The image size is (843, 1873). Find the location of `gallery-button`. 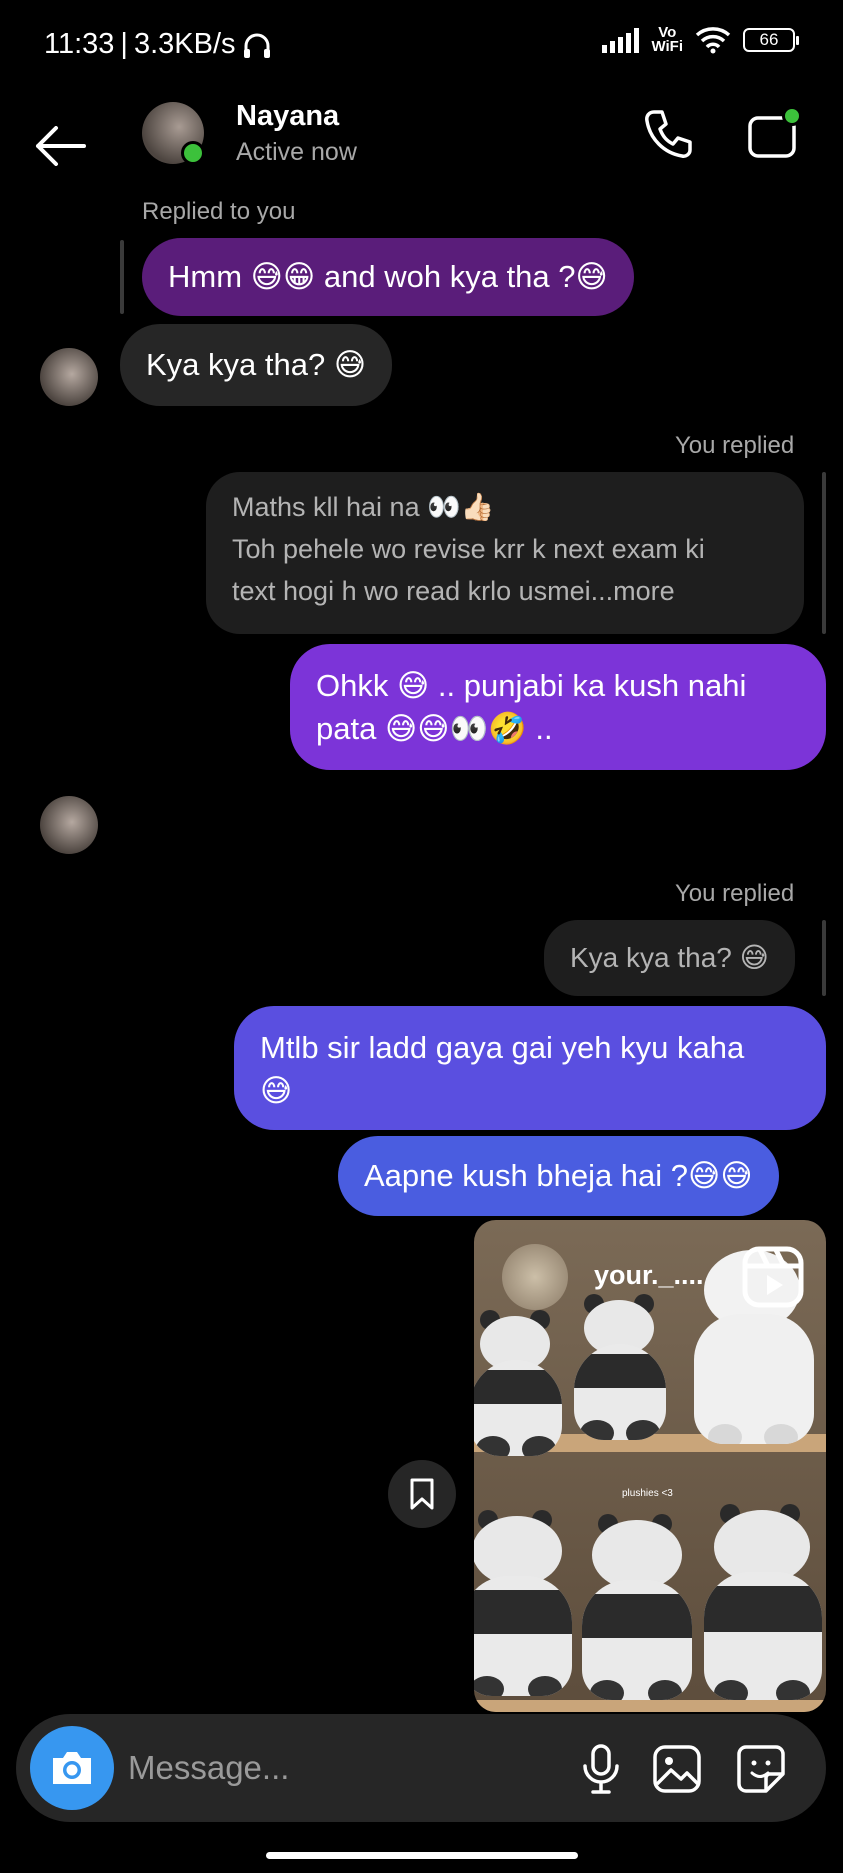

gallery-button is located at coordinates (677, 1769).